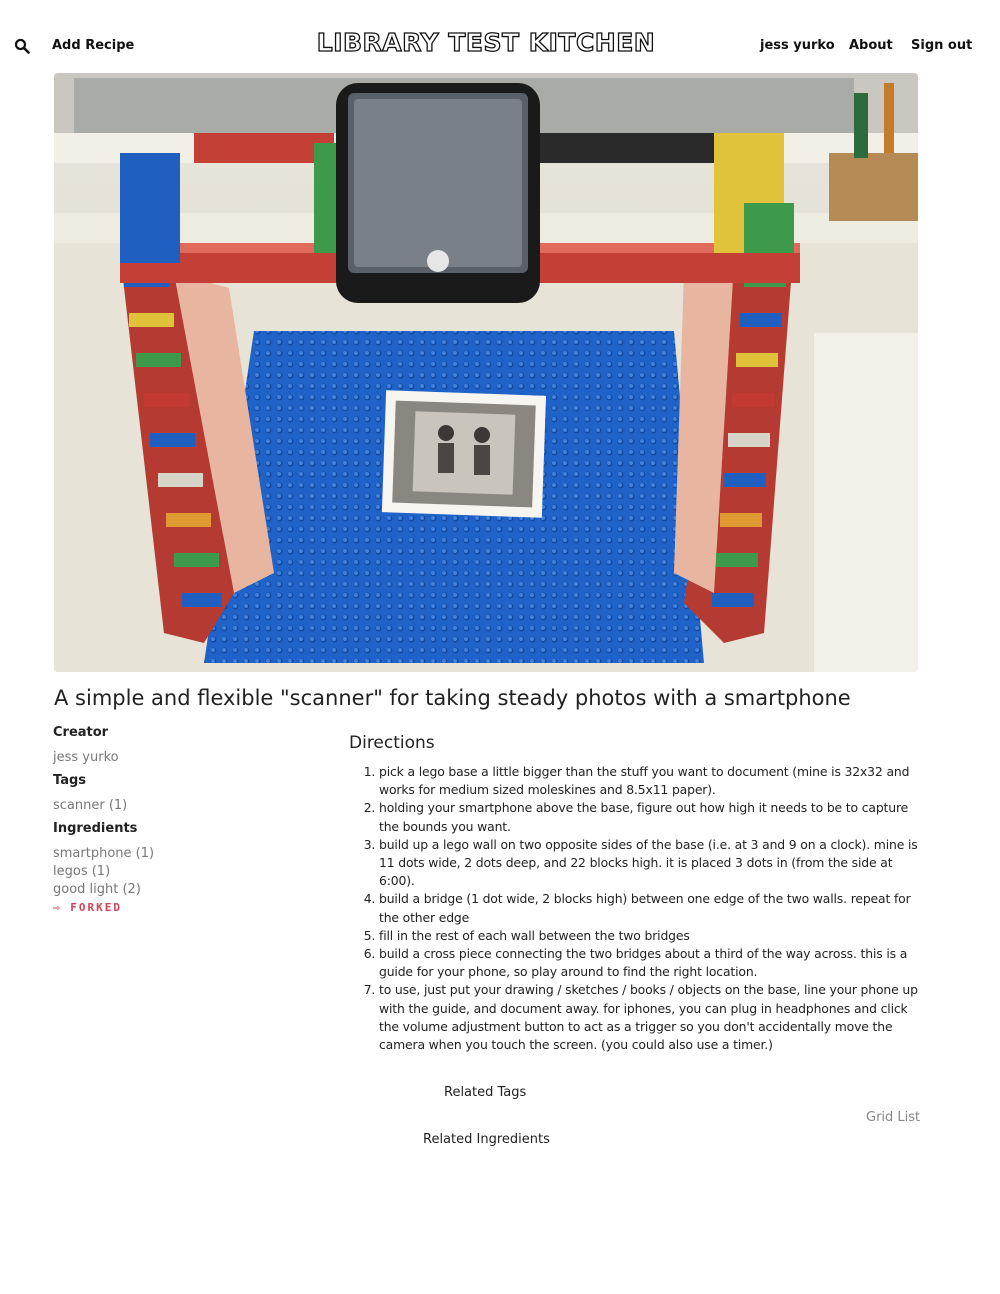 The image size is (1000, 1294). I want to click on creator-link: jess yurko, so click(183, 758).